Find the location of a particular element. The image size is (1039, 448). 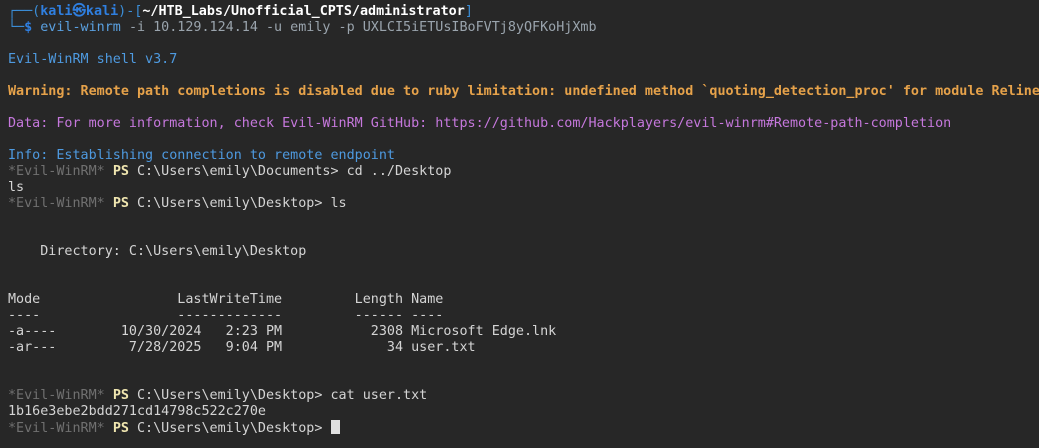

directory-label: Directory: C:\Users\emily\Desktop is located at coordinates (157, 251).